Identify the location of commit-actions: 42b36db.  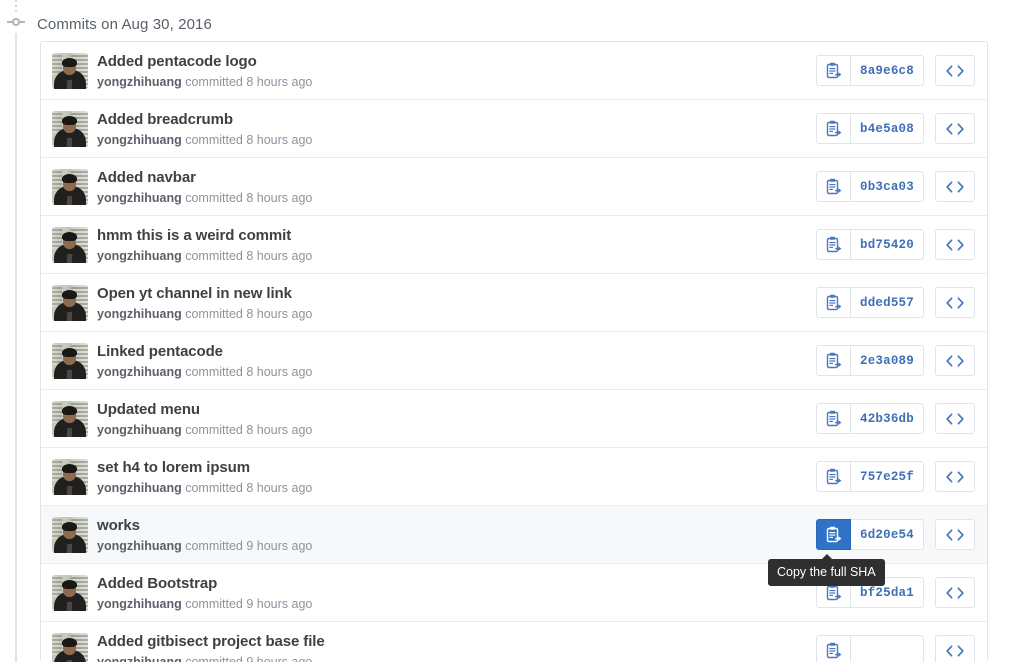
(897, 418).